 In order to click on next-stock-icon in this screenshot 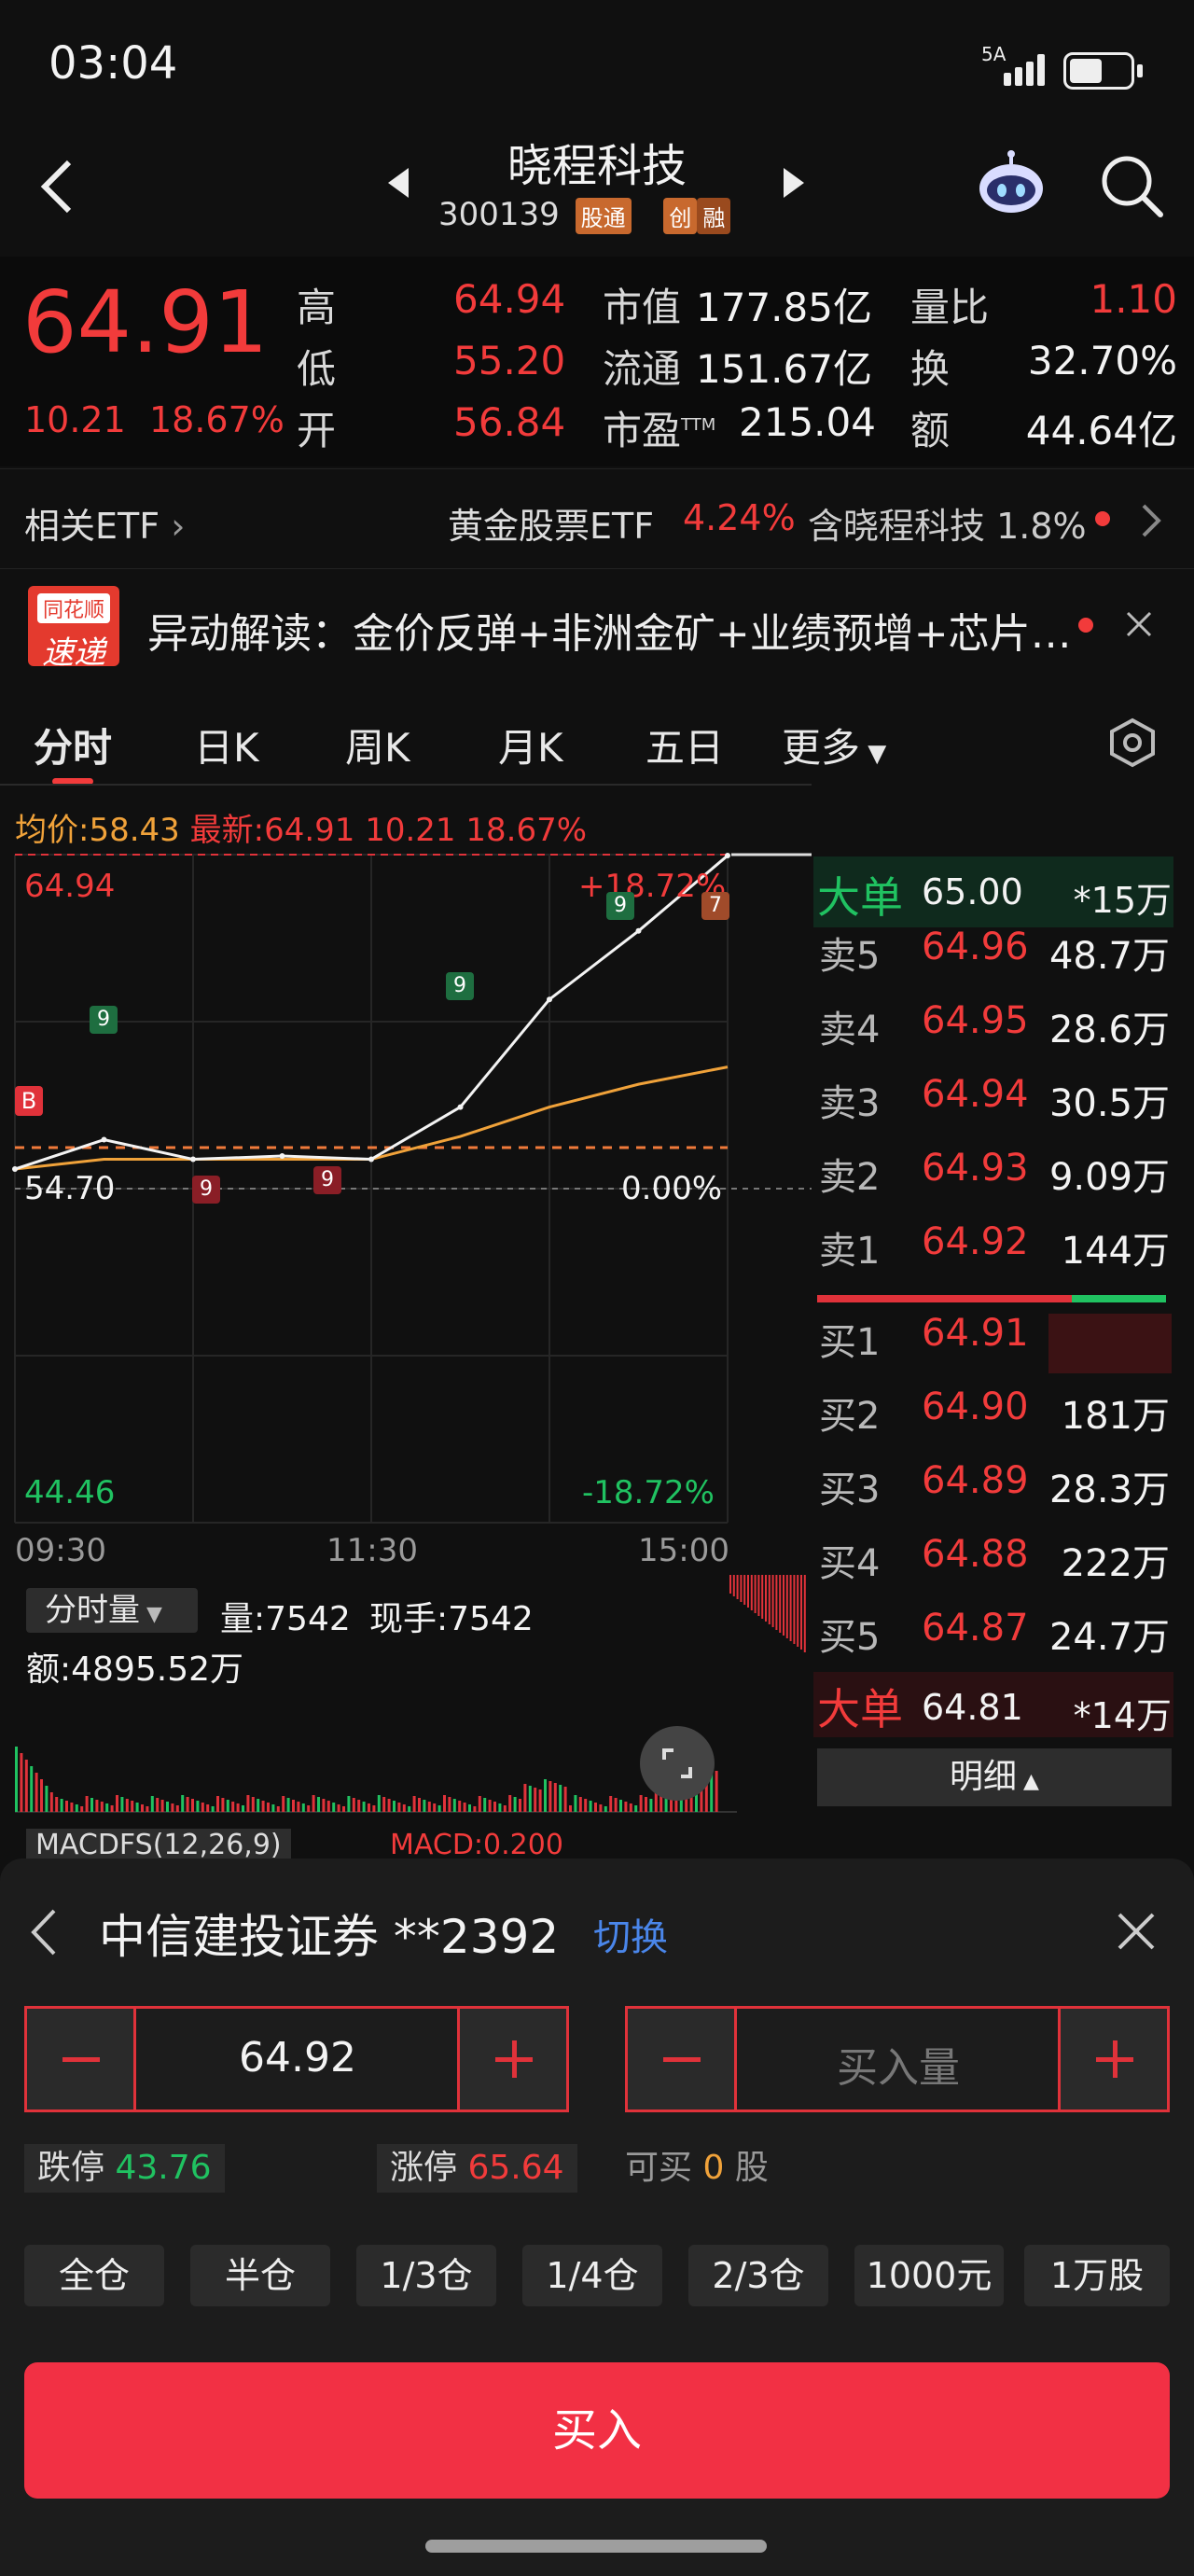, I will do `click(794, 183)`.